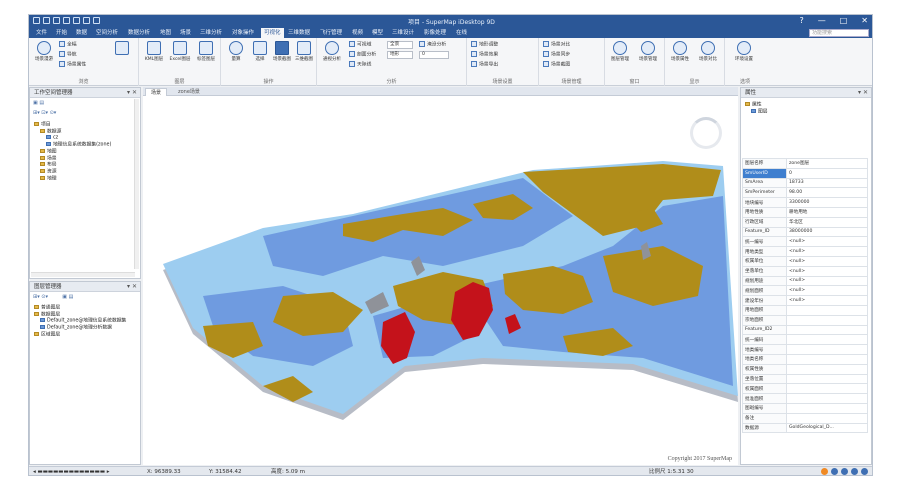 The width and height of the screenshot is (900, 482). What do you see at coordinates (864, 471) in the screenshot?
I see `keyboard-icon` at bounding box center [864, 471].